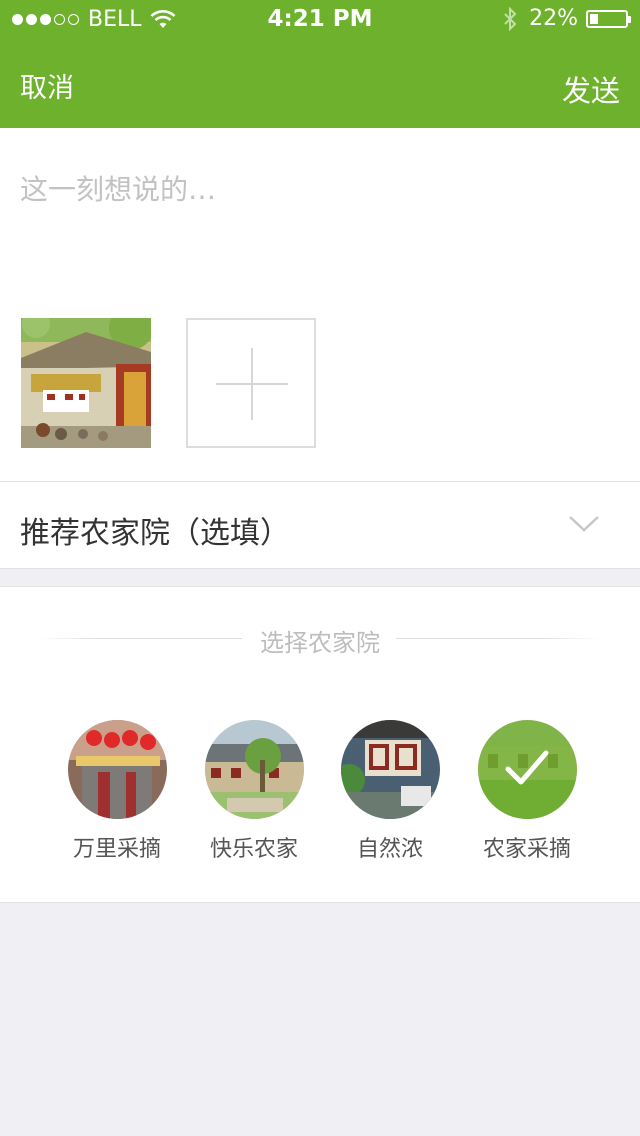 The width and height of the screenshot is (640, 1136). I want to click on recommend-farm-row: 推荐农家院（选填）, so click(320, 525).